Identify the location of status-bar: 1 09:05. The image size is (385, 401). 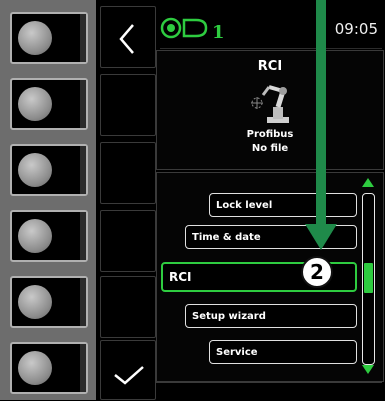
(271, 28).